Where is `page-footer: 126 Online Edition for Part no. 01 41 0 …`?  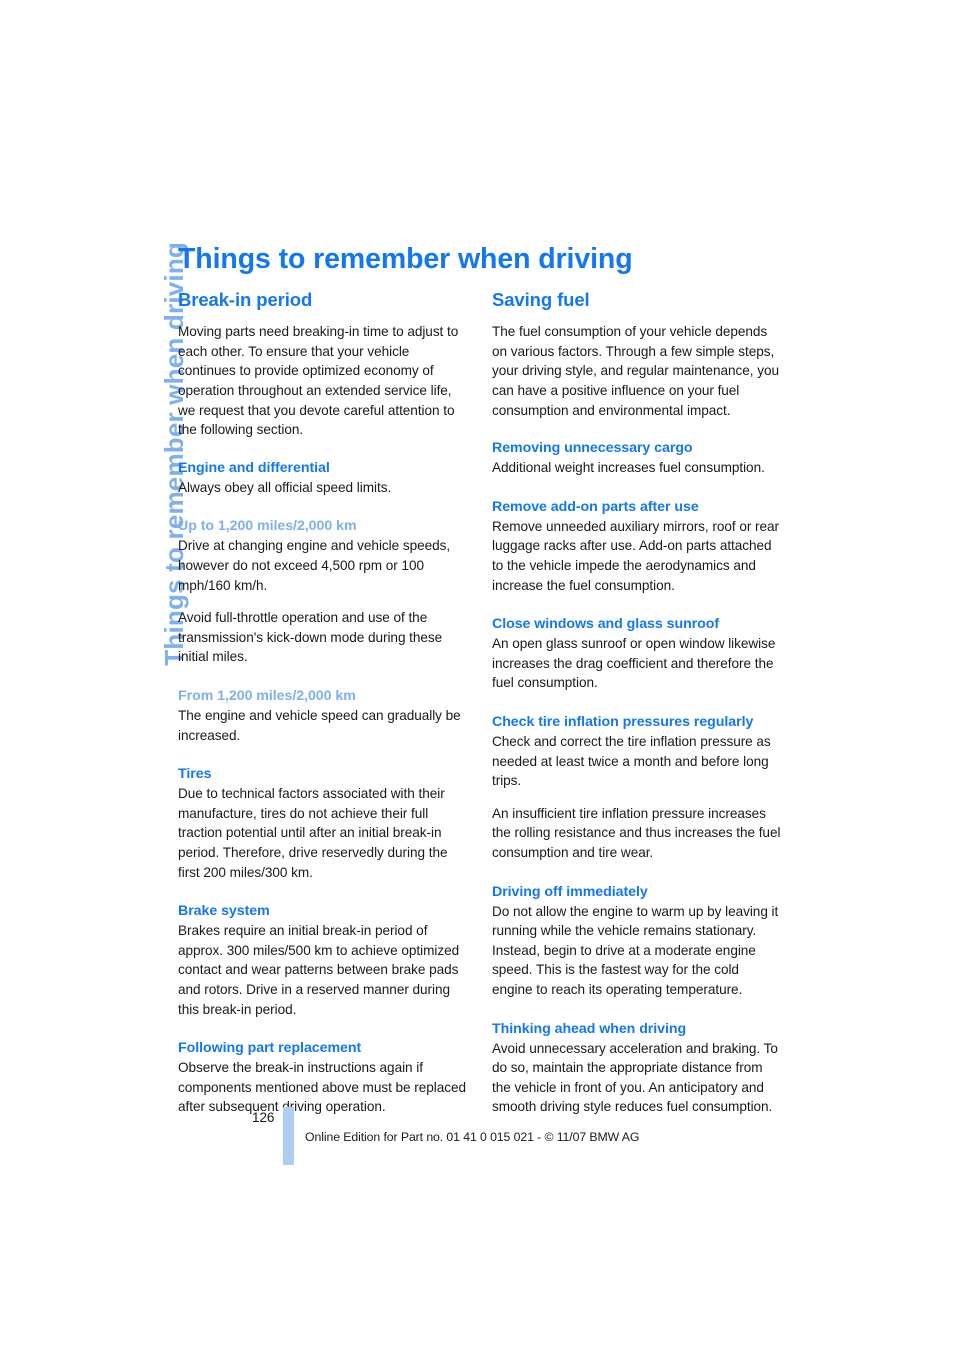 page-footer: 126 Online Edition for Part no. 01 41 0 … is located at coordinates (488, 1138).